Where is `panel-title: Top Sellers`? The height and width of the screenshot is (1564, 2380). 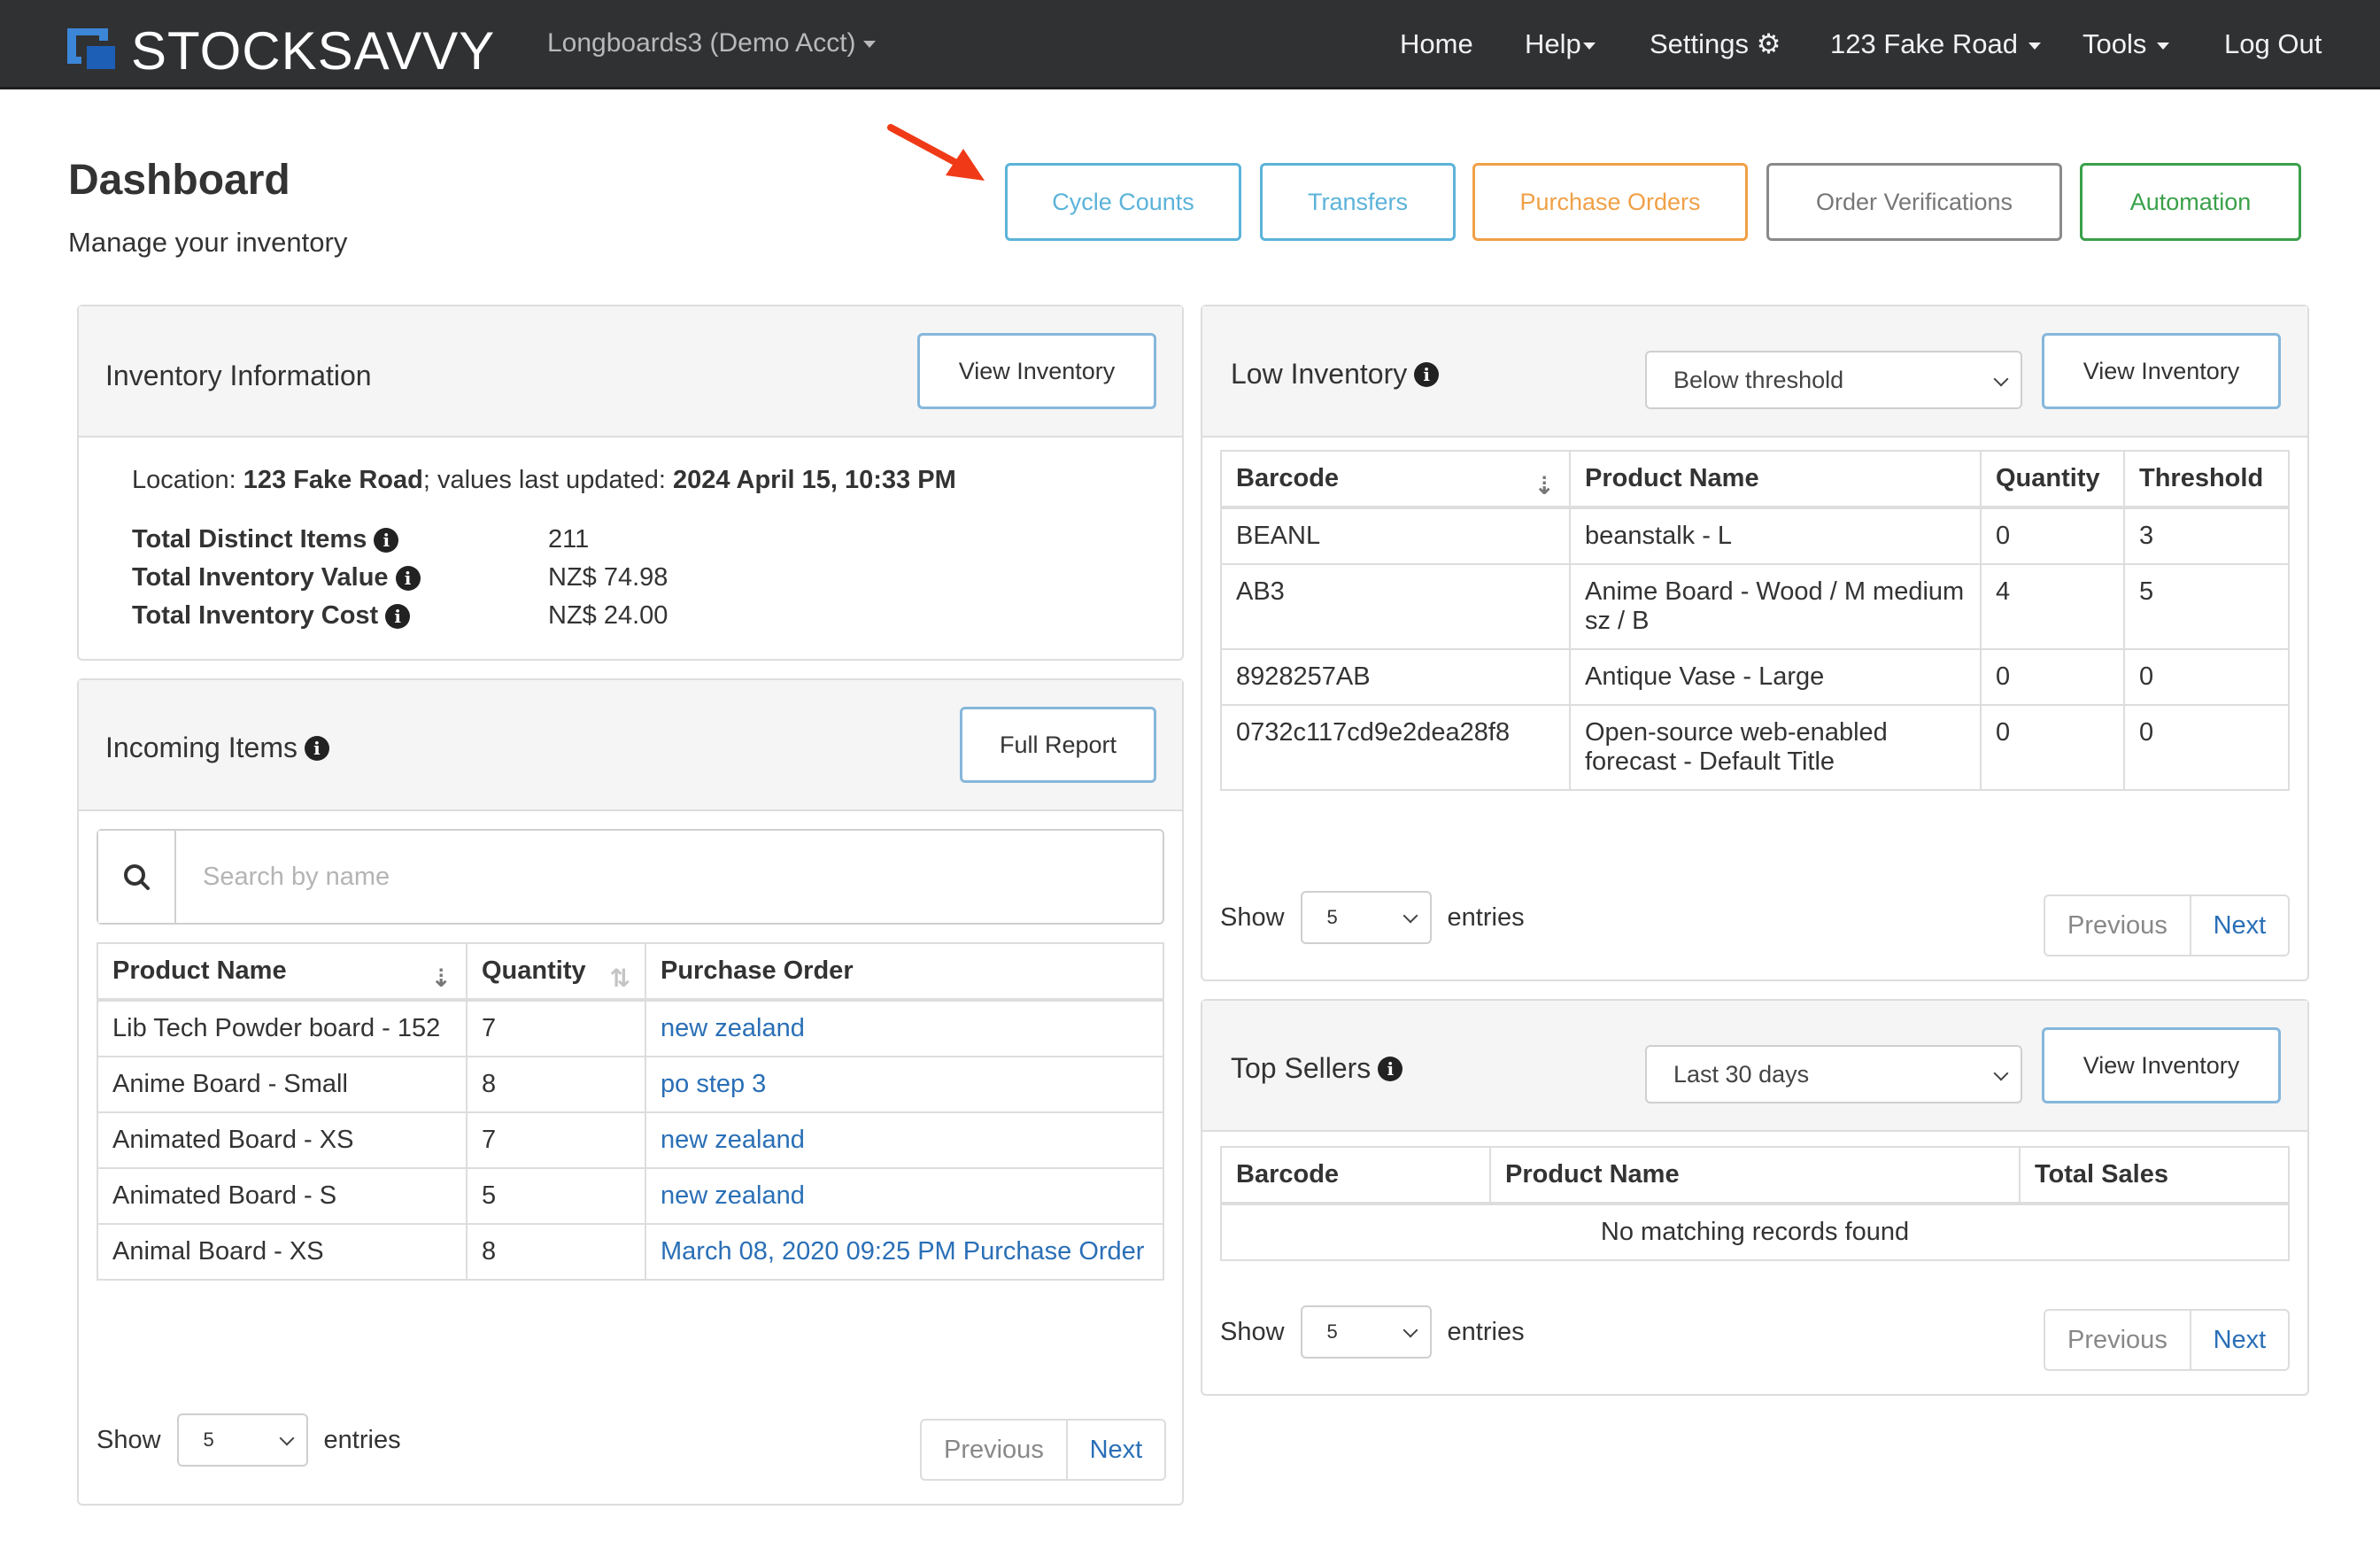
panel-title: Top Sellers is located at coordinates (1301, 1068).